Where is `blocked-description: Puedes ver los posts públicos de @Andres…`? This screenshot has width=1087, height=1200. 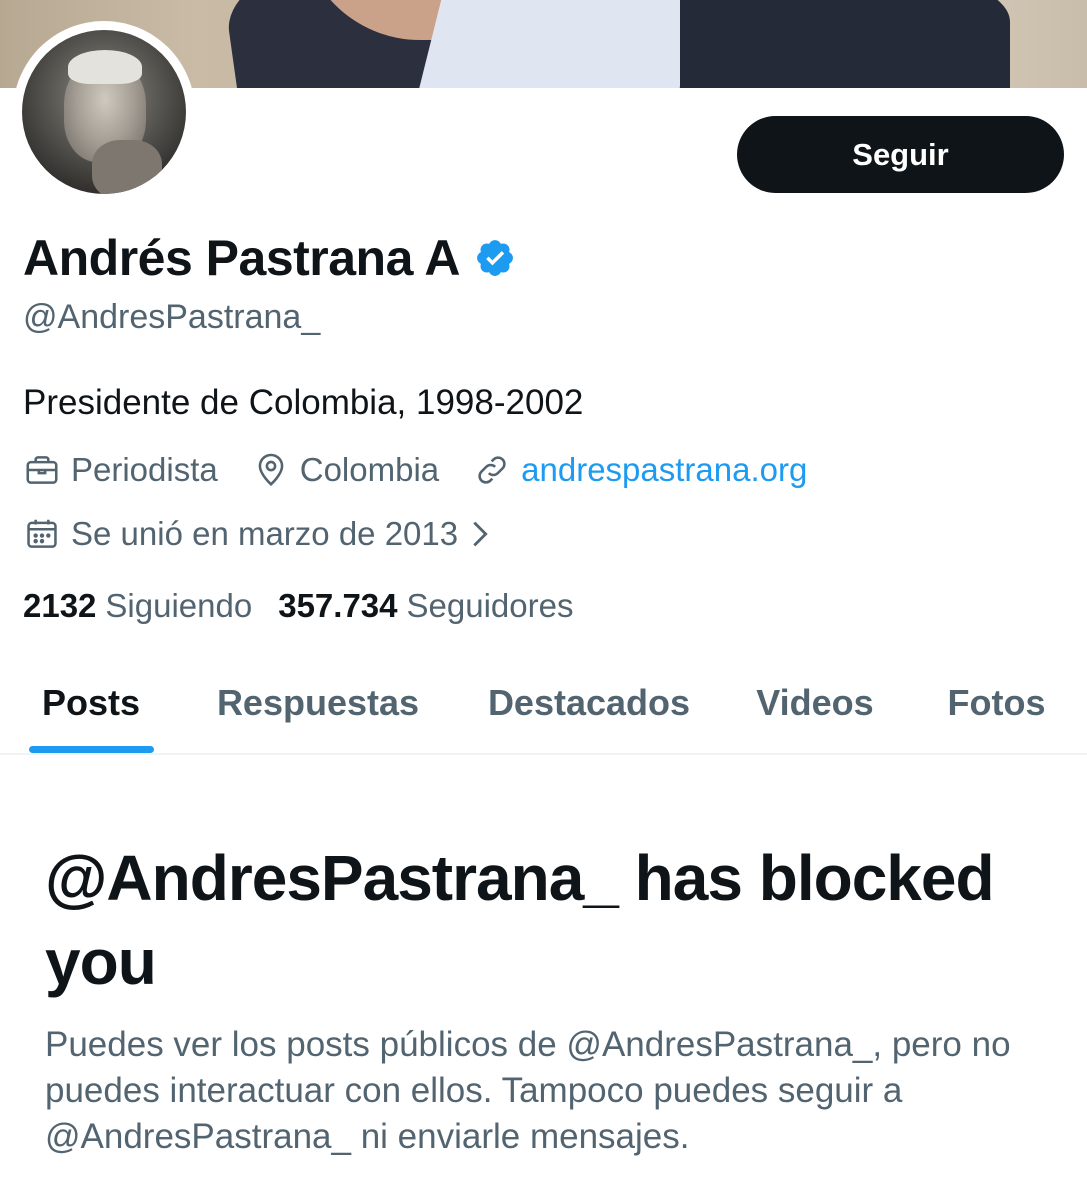 blocked-description: Puedes ver los posts públicos de @Andres… is located at coordinates (528, 1090).